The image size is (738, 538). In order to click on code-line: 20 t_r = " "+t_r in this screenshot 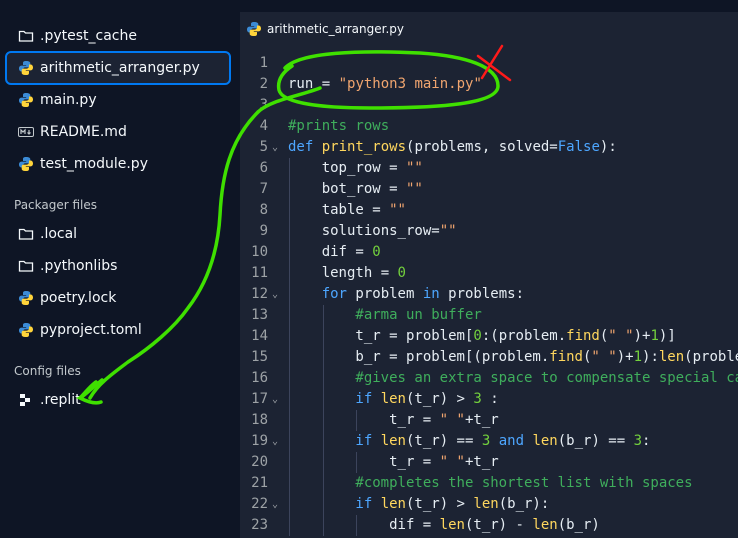, I will do `click(489, 462)`.